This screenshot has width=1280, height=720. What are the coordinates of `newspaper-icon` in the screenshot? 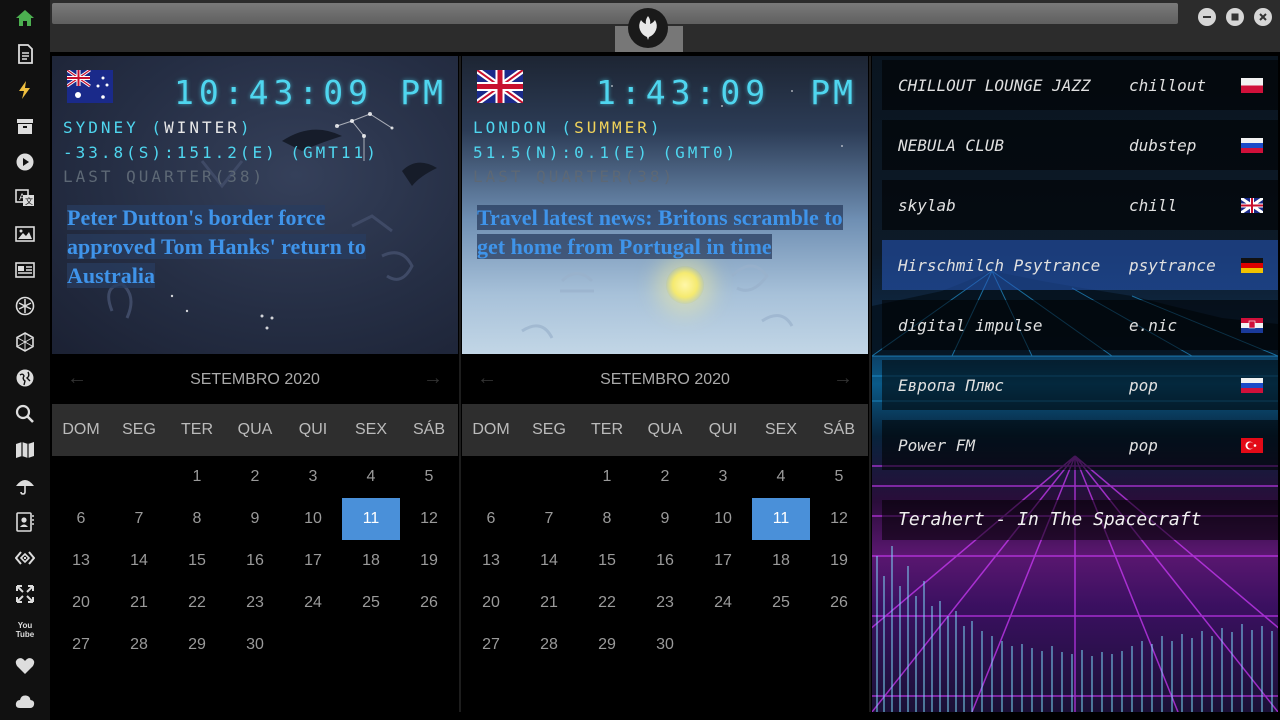 It's located at (25, 270).